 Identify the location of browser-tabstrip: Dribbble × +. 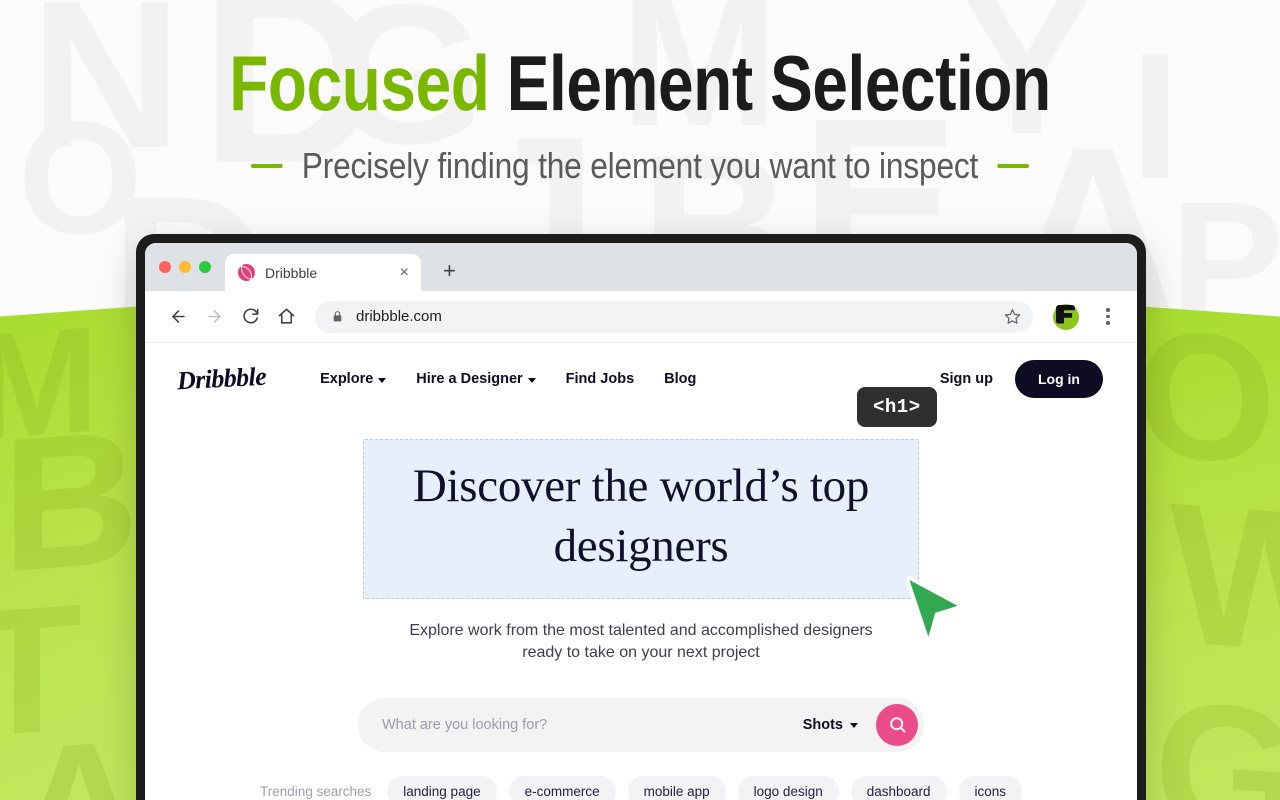
(641, 267).